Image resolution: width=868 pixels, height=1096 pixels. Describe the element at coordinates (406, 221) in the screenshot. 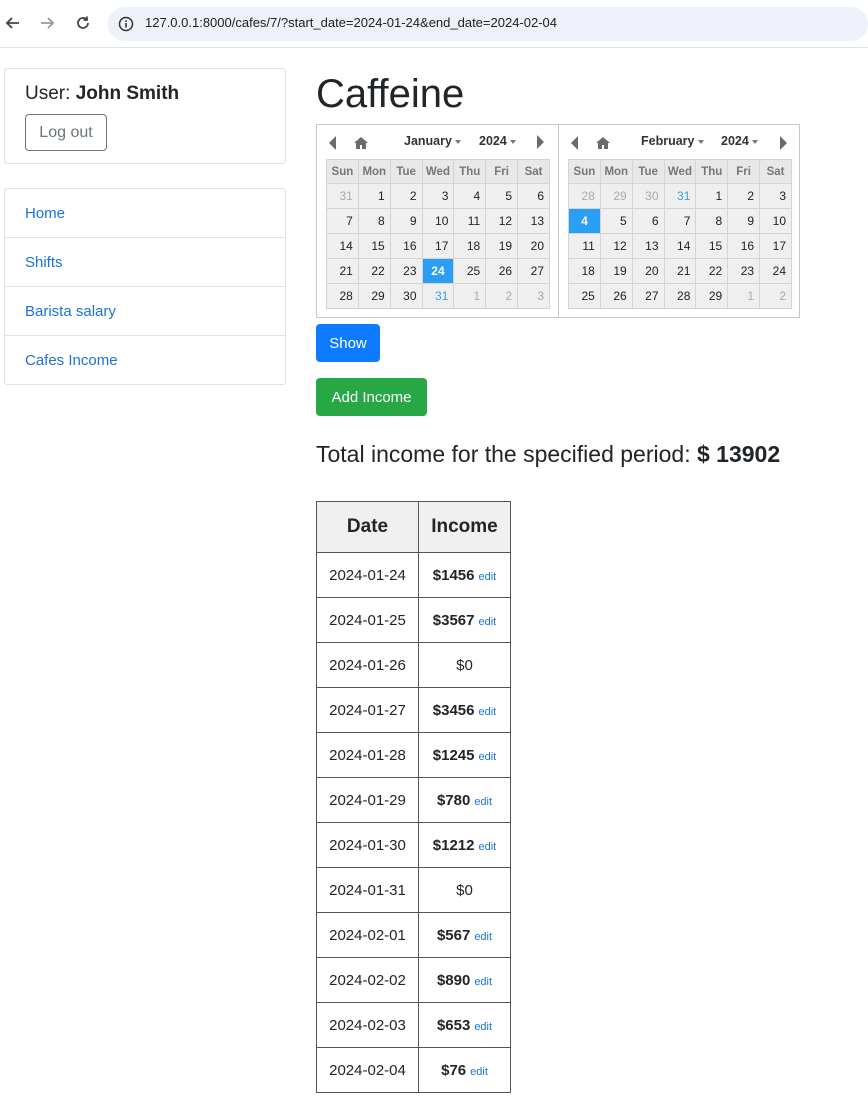

I see `calendar-day: 9` at that location.